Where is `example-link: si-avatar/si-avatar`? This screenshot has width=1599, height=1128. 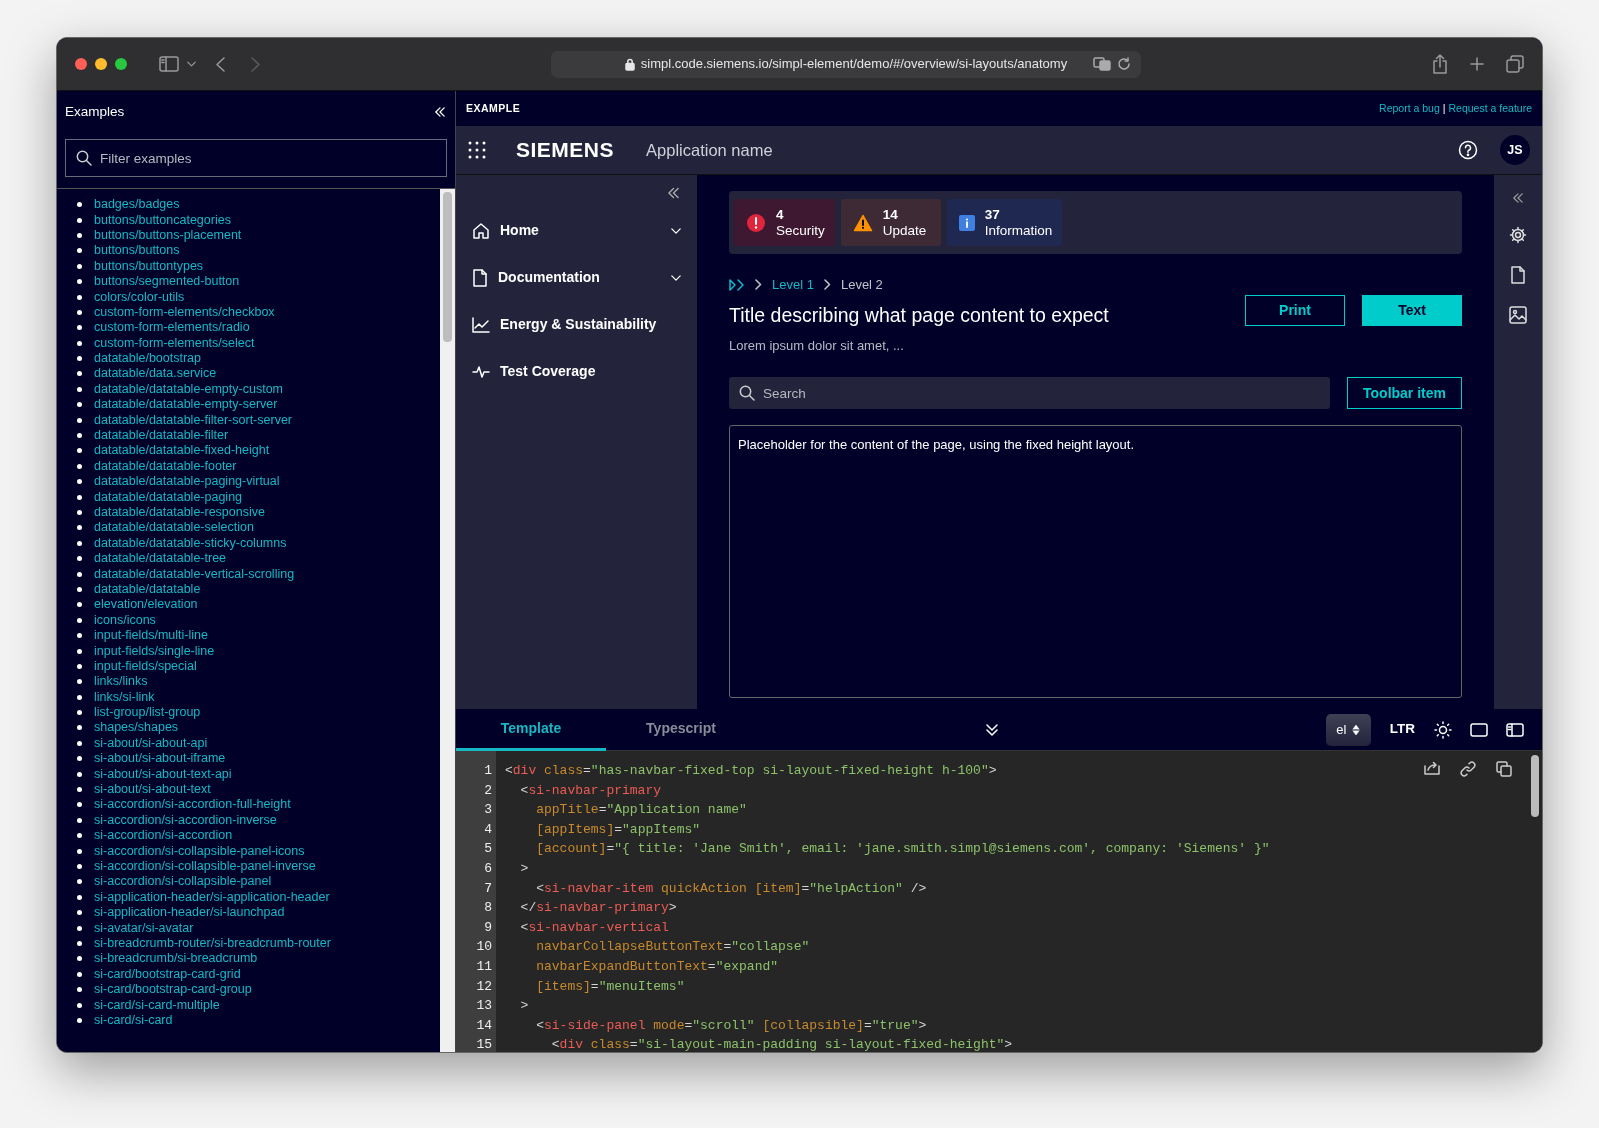
example-link: si-avatar/si-avatar is located at coordinates (144, 928).